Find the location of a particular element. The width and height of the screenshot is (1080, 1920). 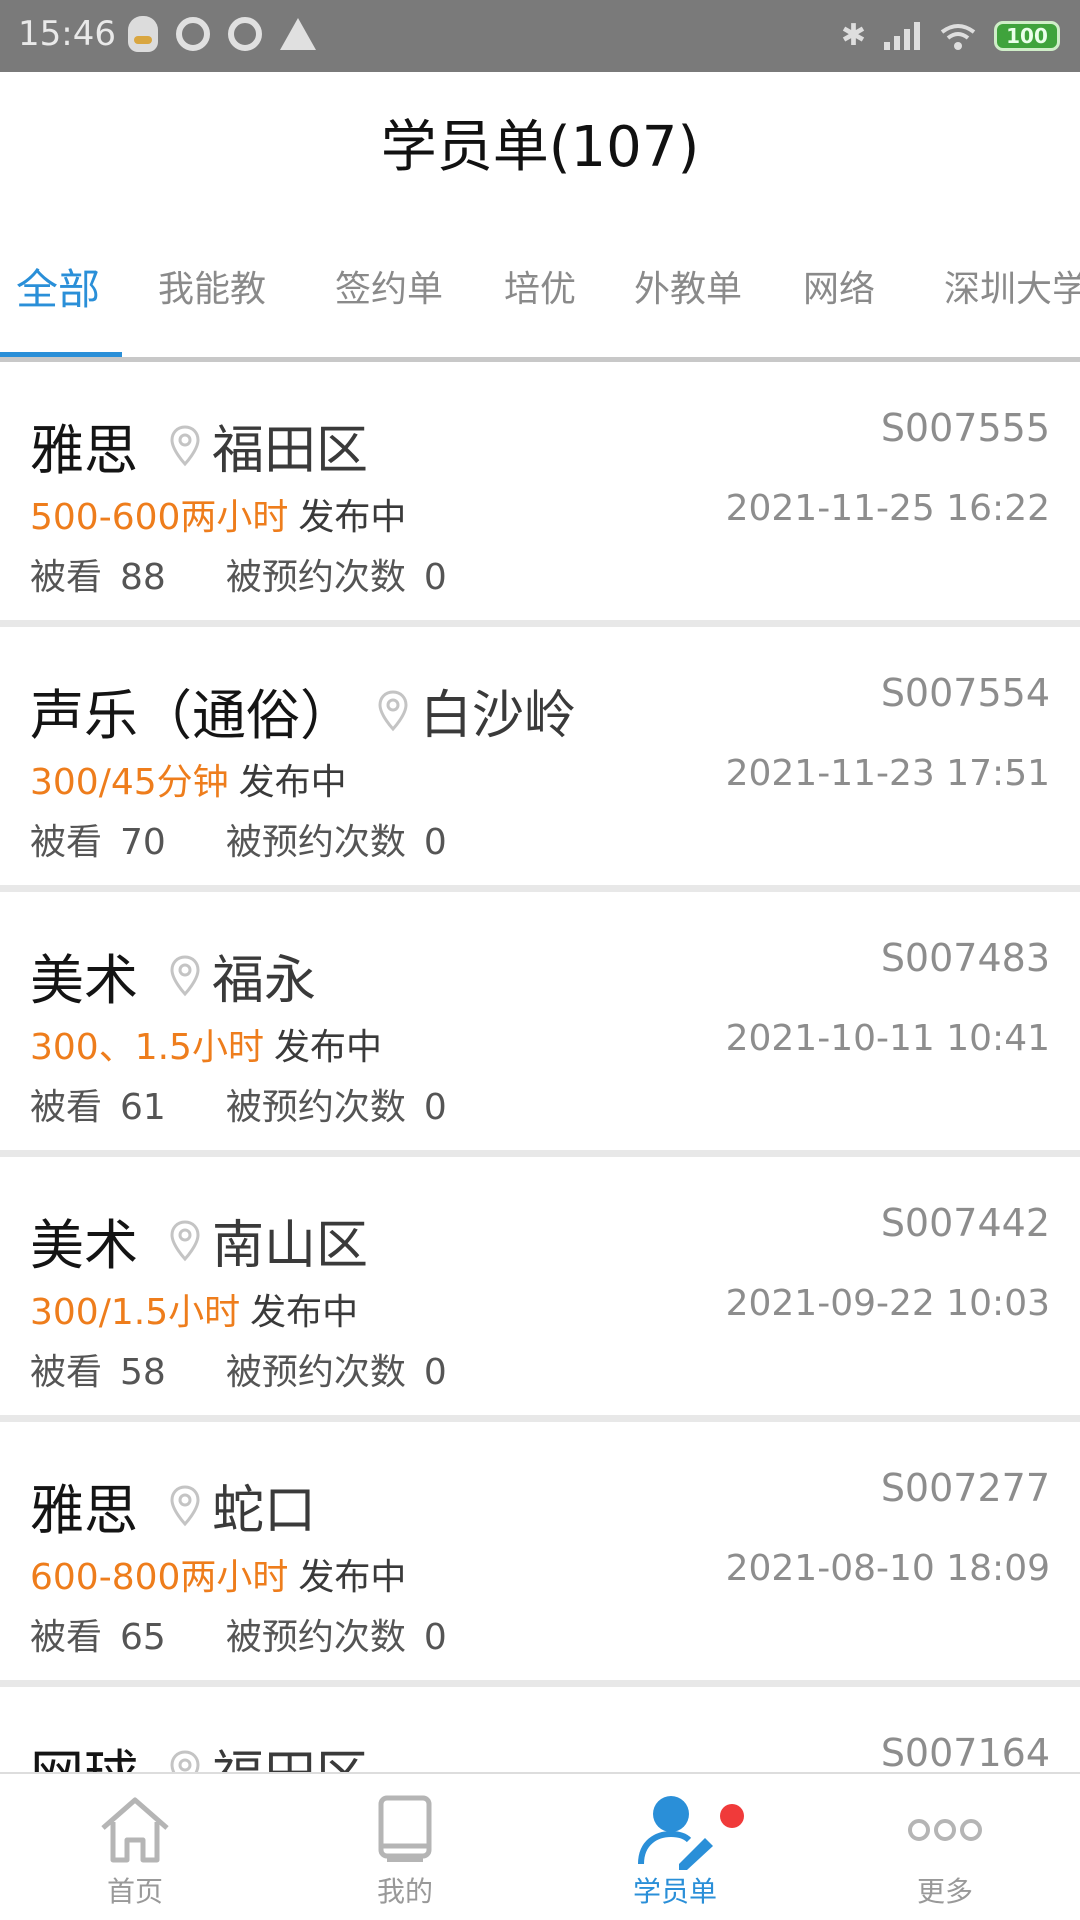

item-stats: 被看 65 被预约次数 0 is located at coordinates (247, 1634).